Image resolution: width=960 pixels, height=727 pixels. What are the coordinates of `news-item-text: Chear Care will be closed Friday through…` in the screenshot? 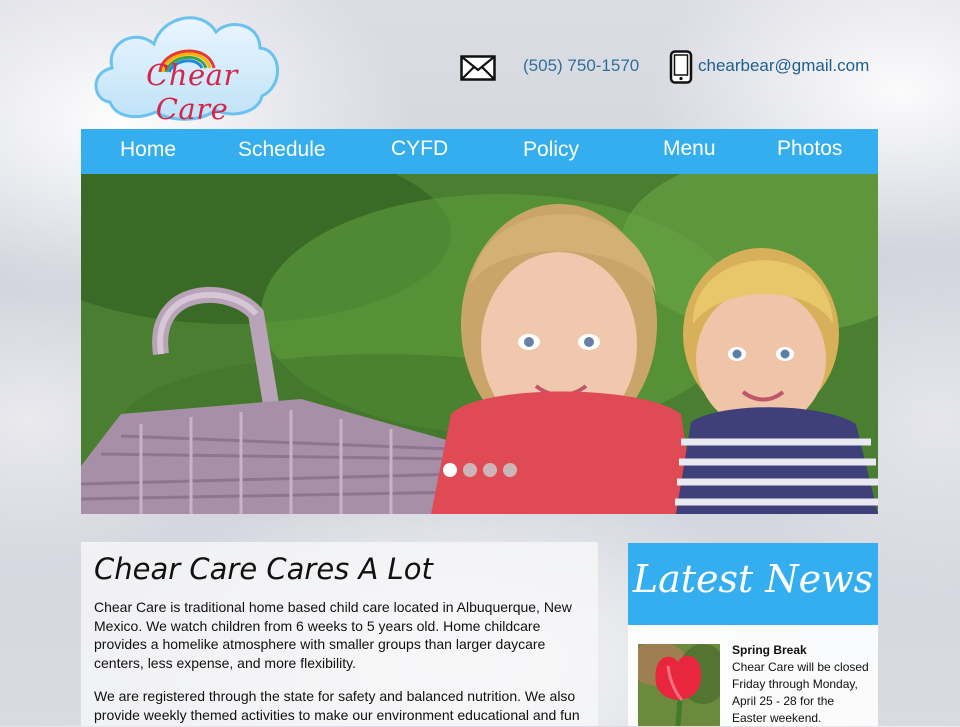 It's located at (800, 692).